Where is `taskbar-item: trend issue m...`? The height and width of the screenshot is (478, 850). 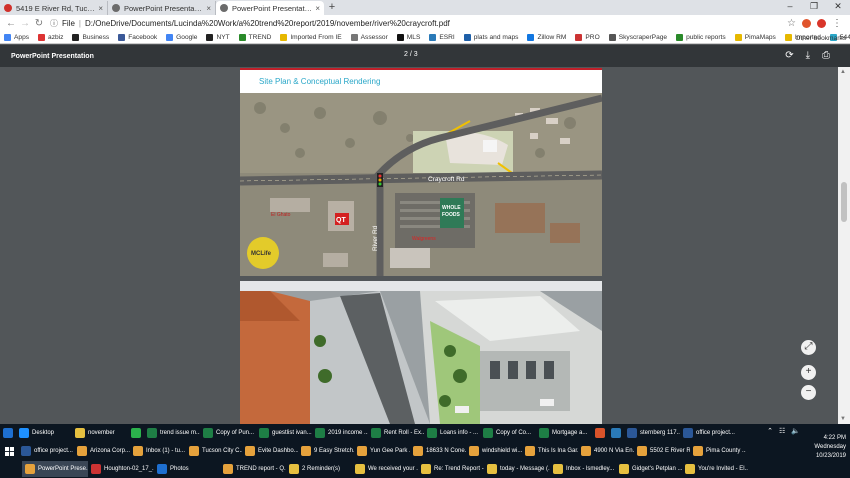 taskbar-item: trend issue m... is located at coordinates (172, 433).